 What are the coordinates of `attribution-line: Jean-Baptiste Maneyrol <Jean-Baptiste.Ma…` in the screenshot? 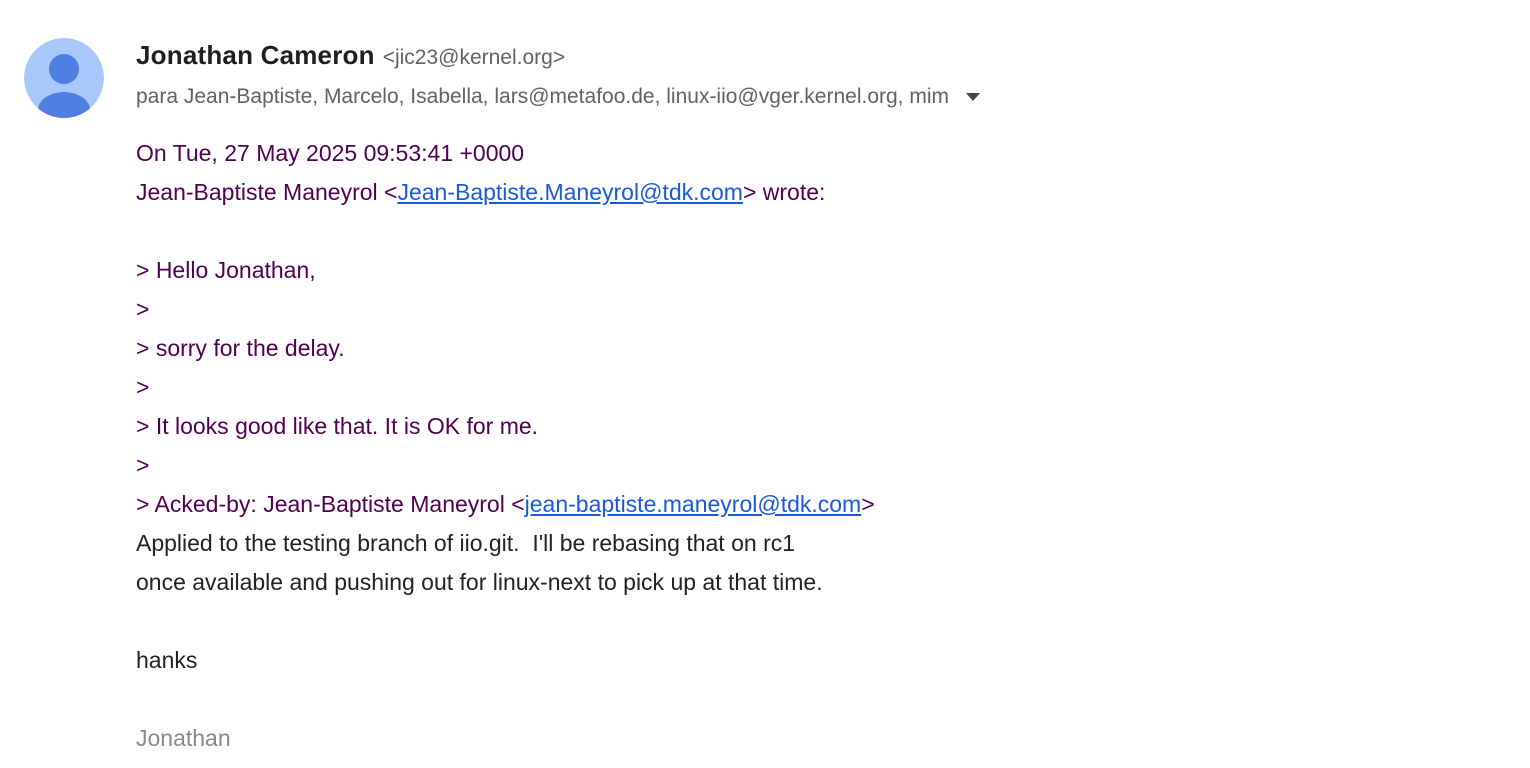 It's located at (816, 192).